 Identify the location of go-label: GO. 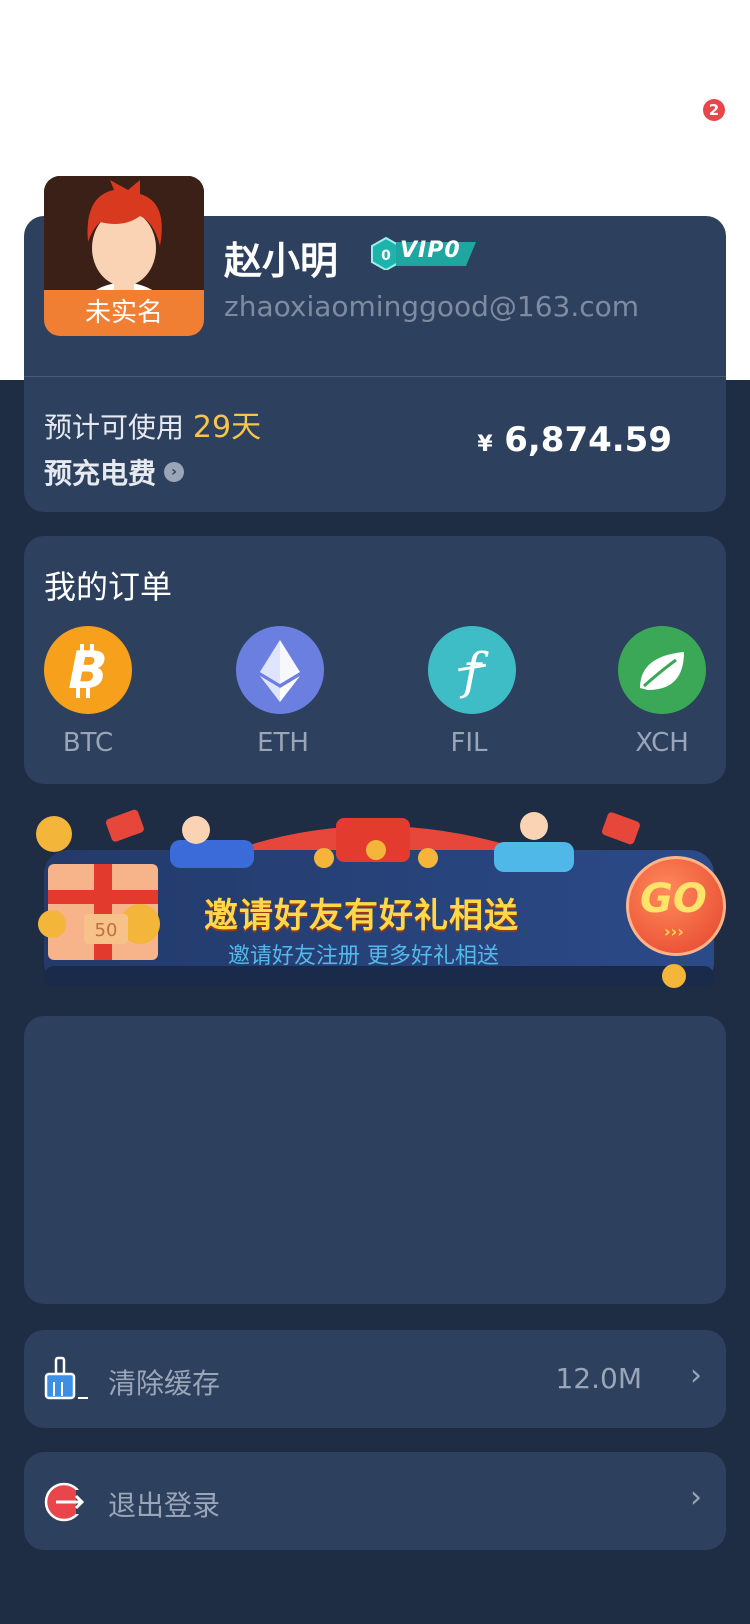
(673, 899).